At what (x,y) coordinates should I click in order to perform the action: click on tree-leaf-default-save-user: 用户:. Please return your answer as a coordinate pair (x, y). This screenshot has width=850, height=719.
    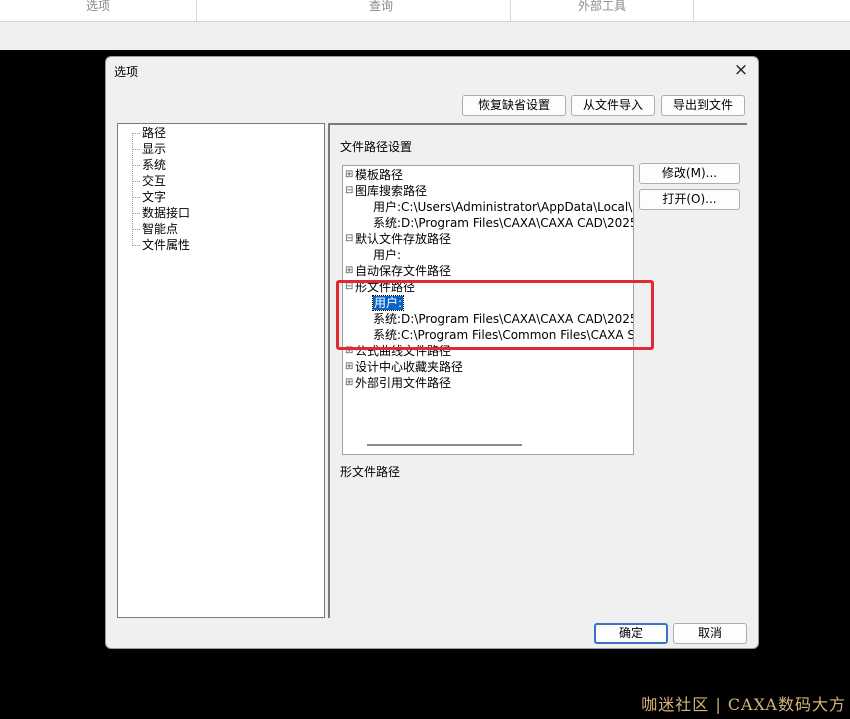
    Looking at the image, I should click on (387, 255).